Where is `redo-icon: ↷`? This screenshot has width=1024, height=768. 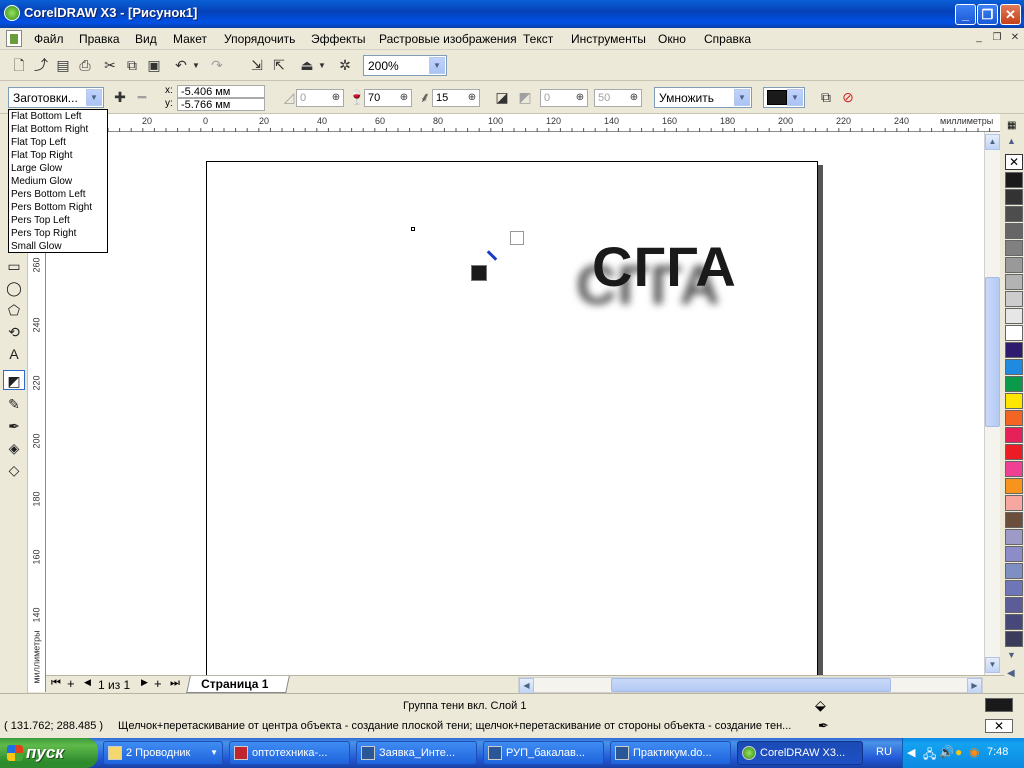
redo-icon: ↷ is located at coordinates (217, 66).